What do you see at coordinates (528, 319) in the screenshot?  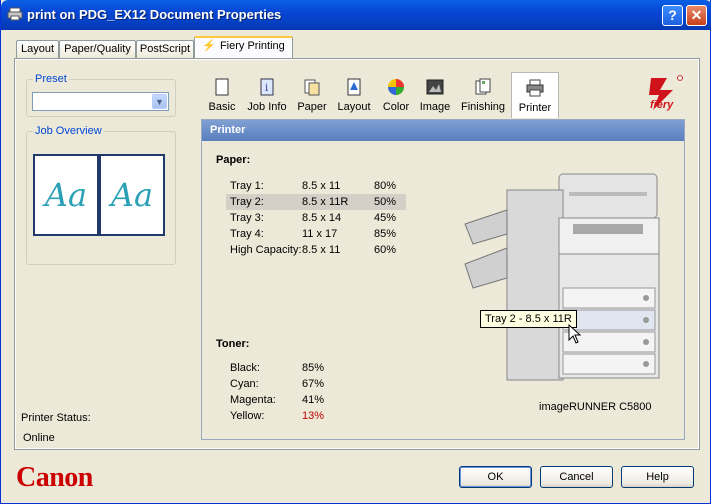 I see `tray-tooltip: Tray 2 - 8.5 x 11R` at bounding box center [528, 319].